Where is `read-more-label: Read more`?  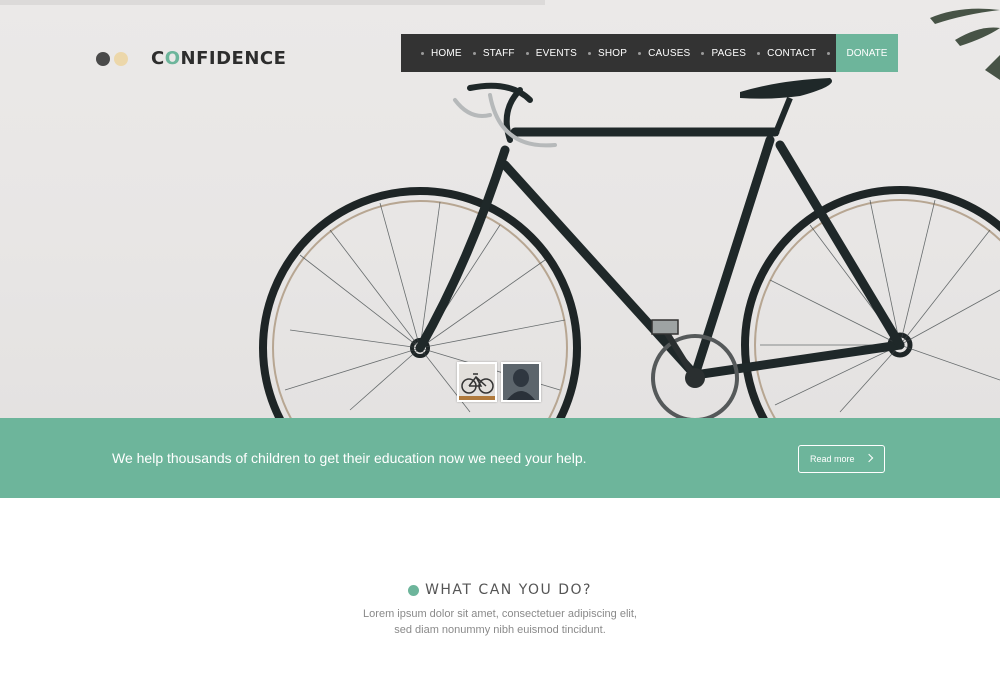 read-more-label: Read more is located at coordinates (832, 459).